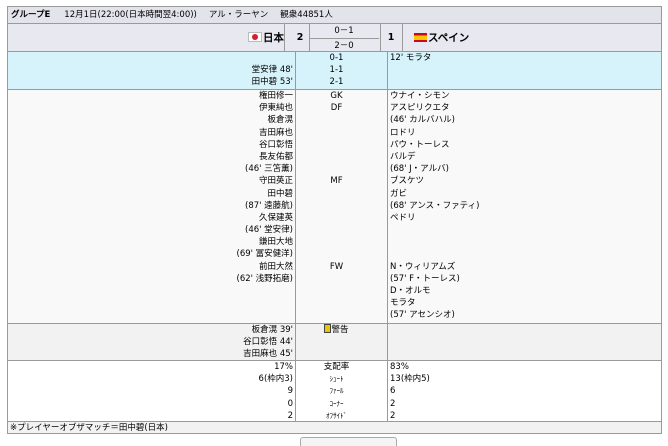 The image size is (668, 446). I want to click on stat-labels: 支配率 ｼｭｰﾄ ﾌｧｰﾙ ｺｰﾅｰ ｵﾌｻｲﾄﾞ, so click(336, 391).